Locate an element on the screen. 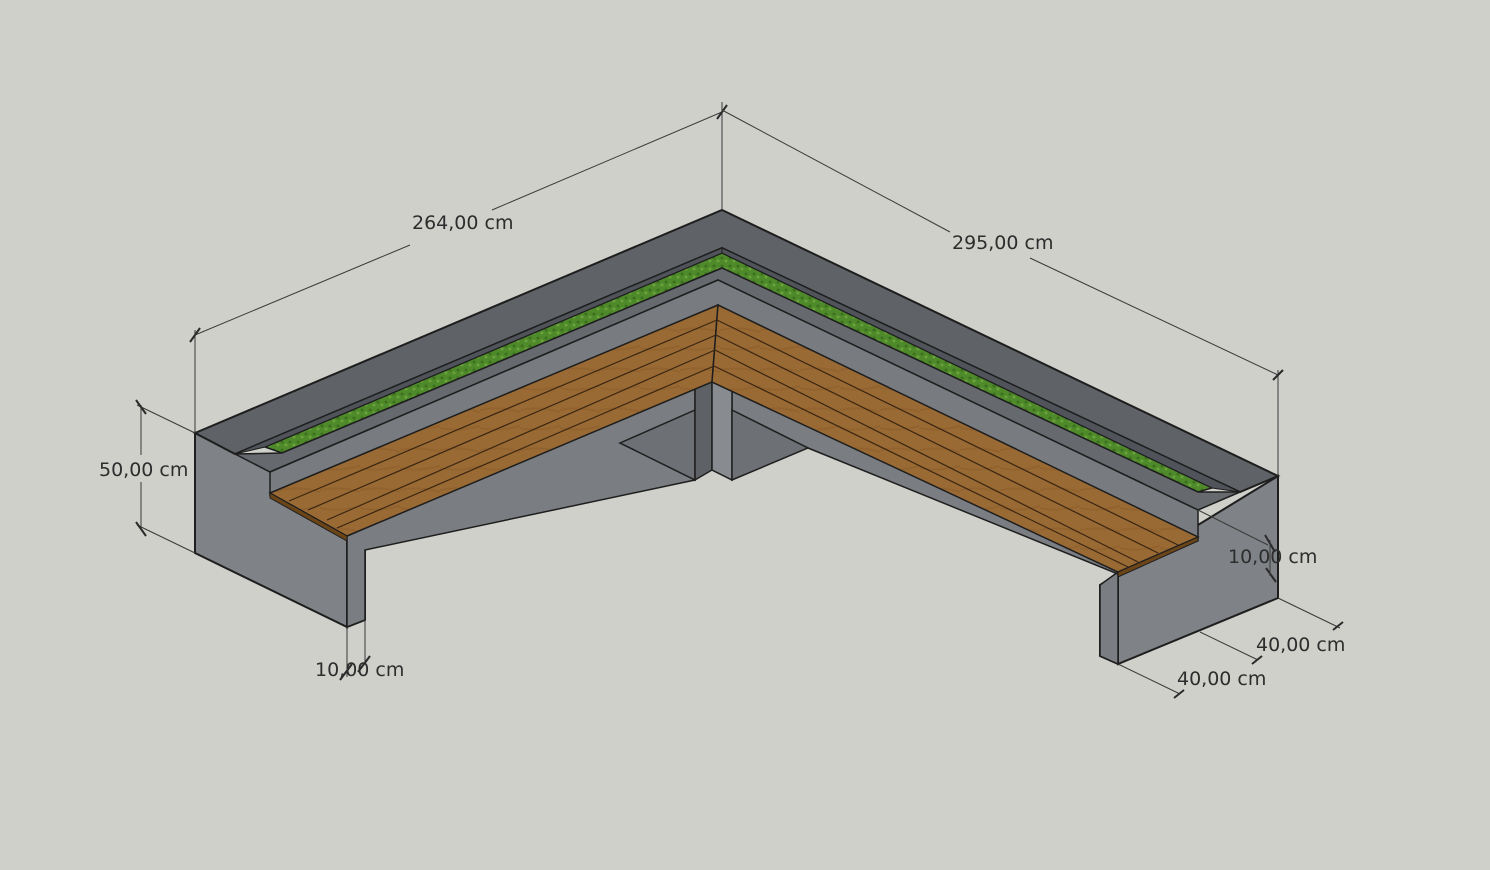 The image size is (1490, 870). label-depth-inner: 40,00 cm is located at coordinates (1221, 679).